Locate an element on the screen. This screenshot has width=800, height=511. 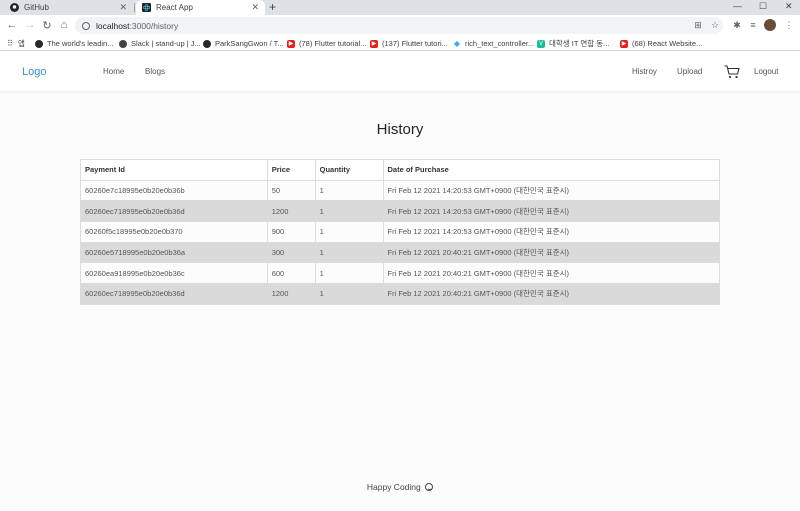
close-window-icon: ✕ is located at coordinates (789, 6).